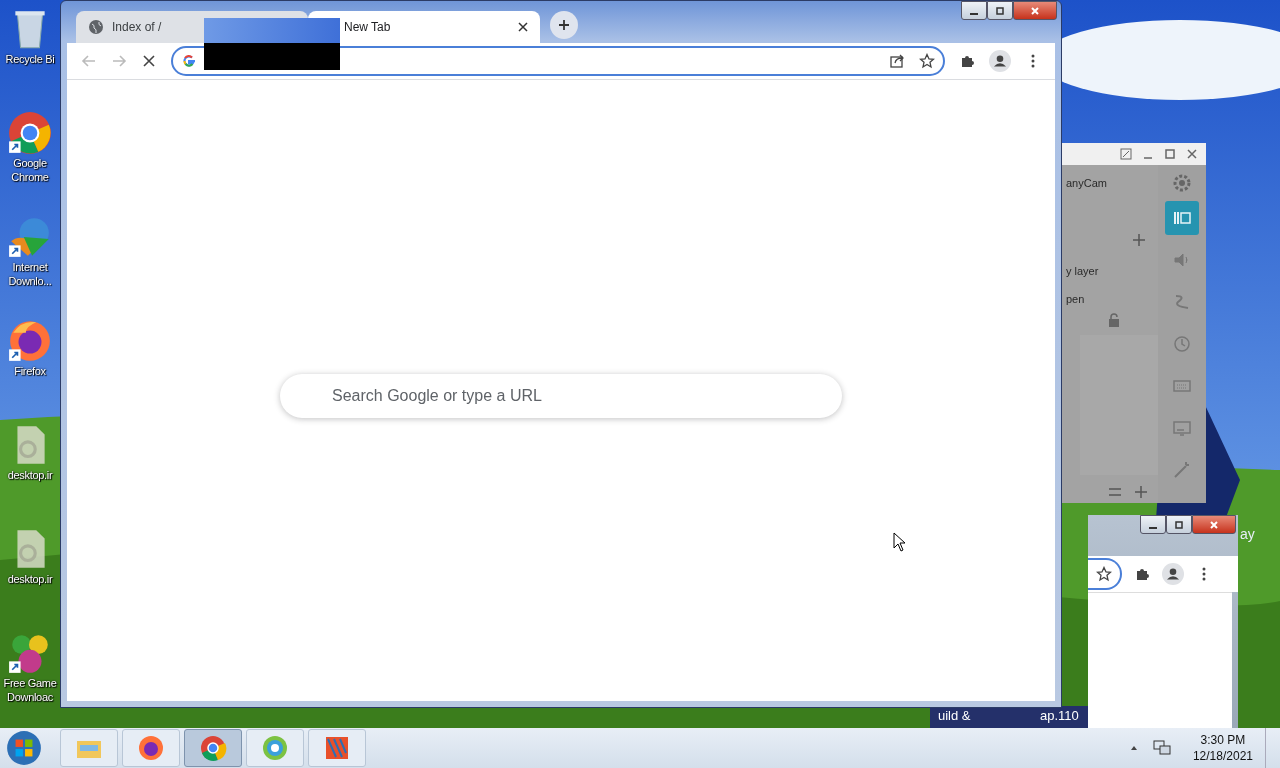 This screenshot has width=1280, height=768. I want to click on start-button, so click(24, 748).